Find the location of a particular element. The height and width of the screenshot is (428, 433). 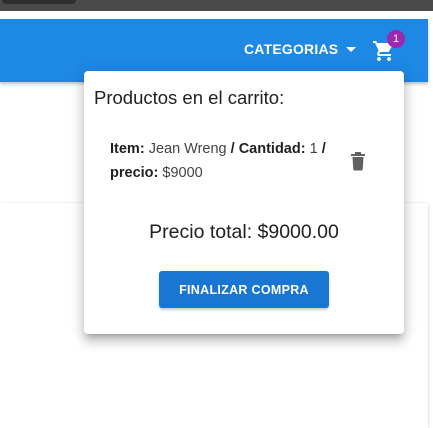

cart-count-badge: 1 is located at coordinates (396, 39).